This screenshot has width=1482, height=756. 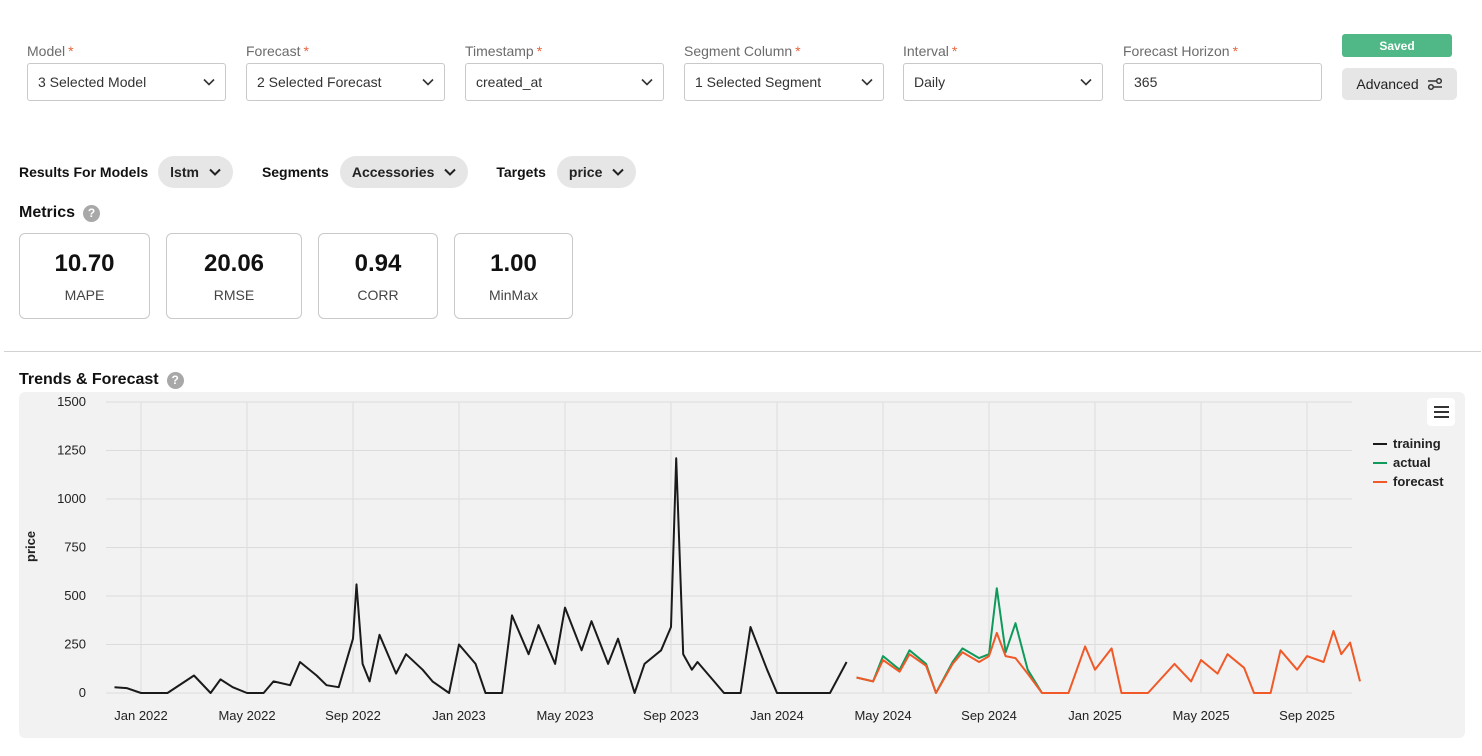 I want to click on model-select: 3 Selected Model, so click(x=126, y=82).